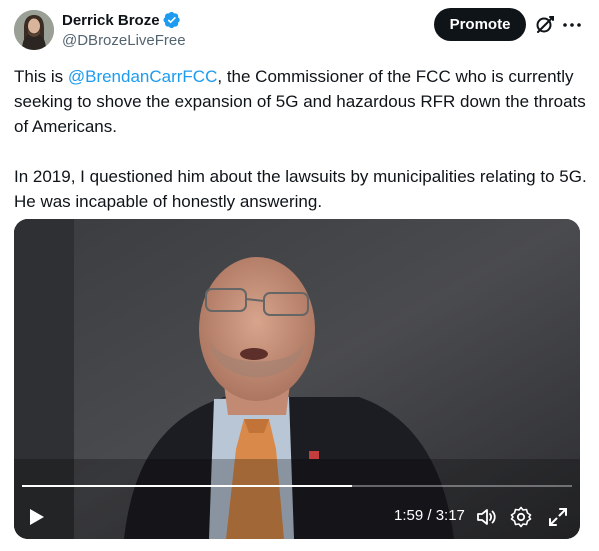 The width and height of the screenshot is (599, 551). Describe the element at coordinates (480, 24) in the screenshot. I see `promote-button: Promote` at that location.